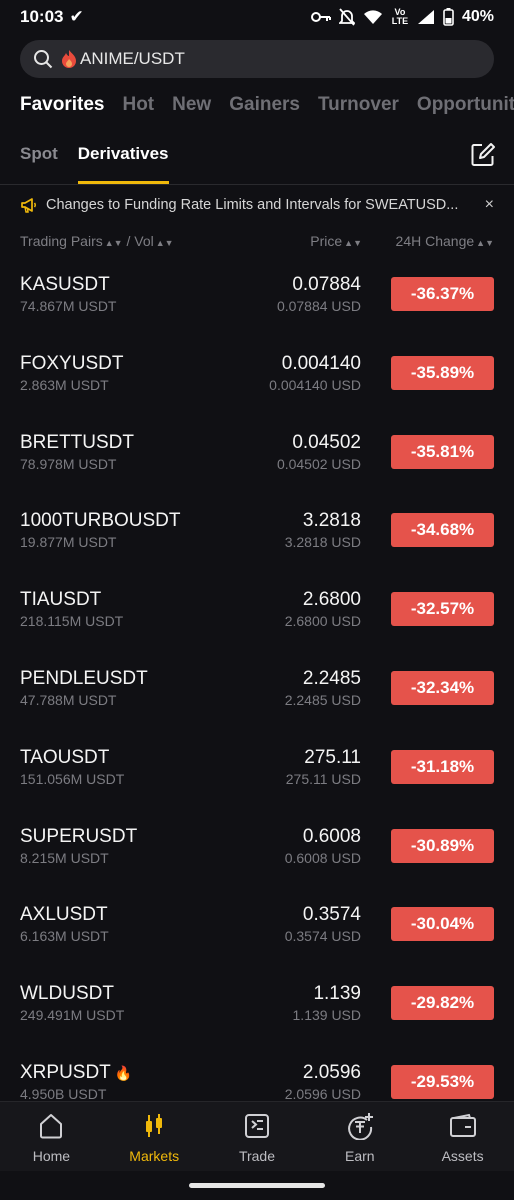 The height and width of the screenshot is (1200, 514). Describe the element at coordinates (326, 1015) in the screenshot. I see `price-usd: 1.139 USD` at that location.